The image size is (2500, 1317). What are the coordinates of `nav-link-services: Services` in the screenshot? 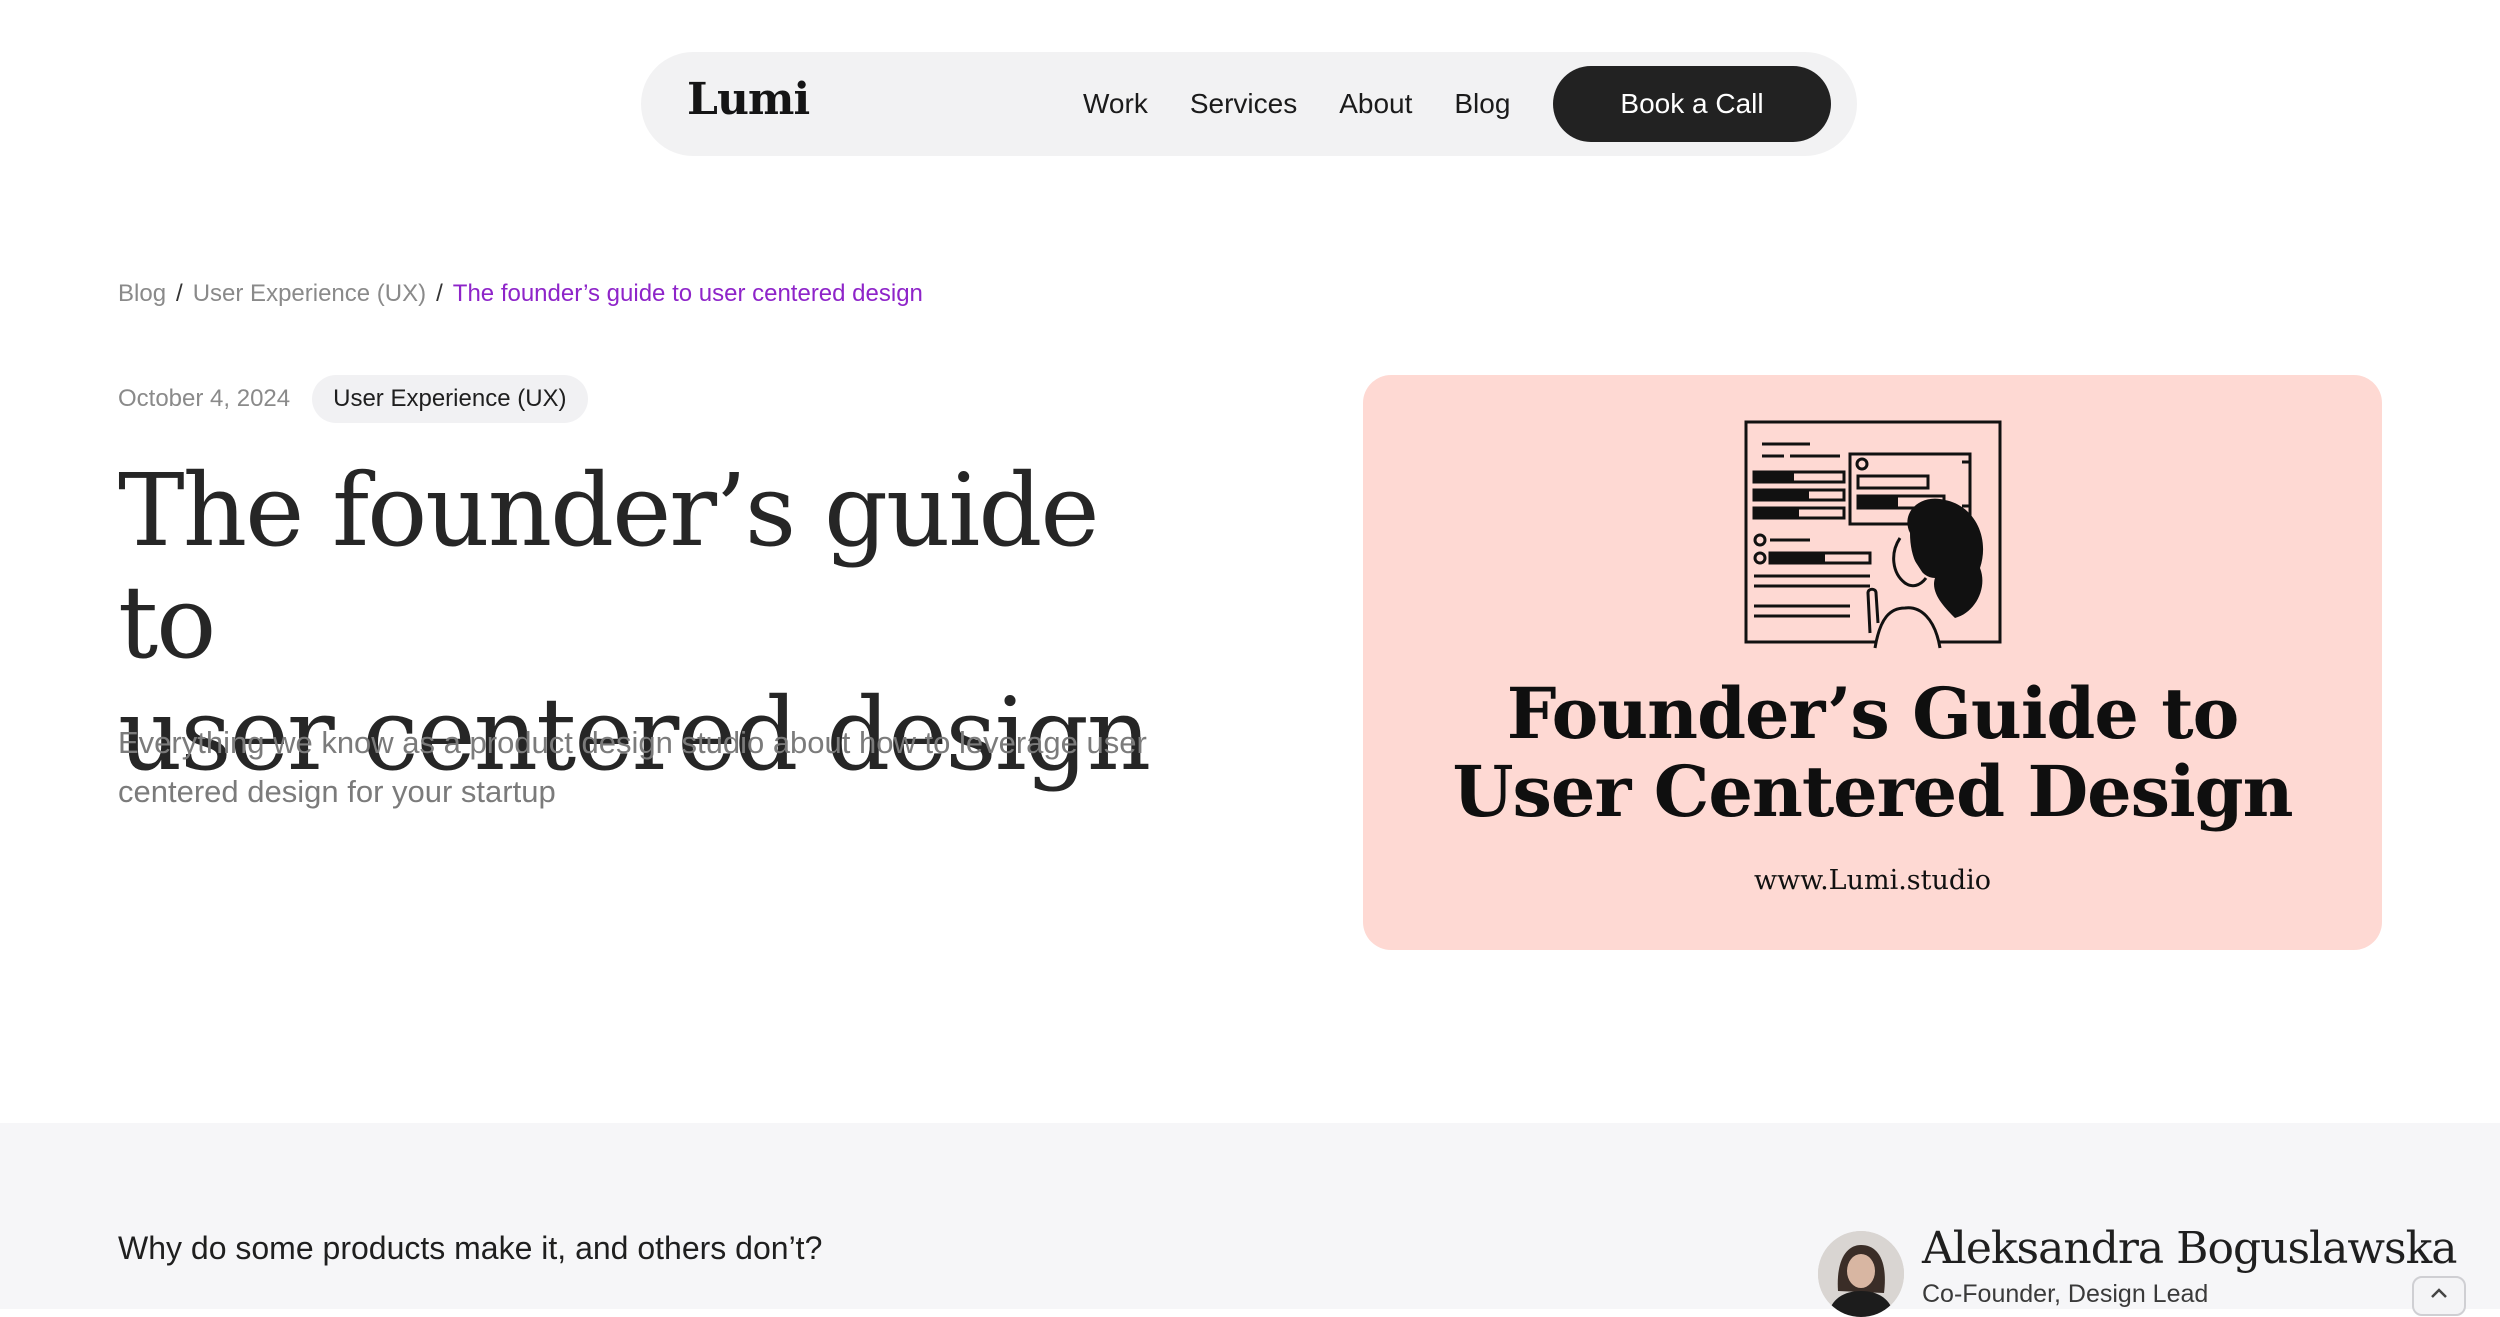 It's located at (1243, 104).